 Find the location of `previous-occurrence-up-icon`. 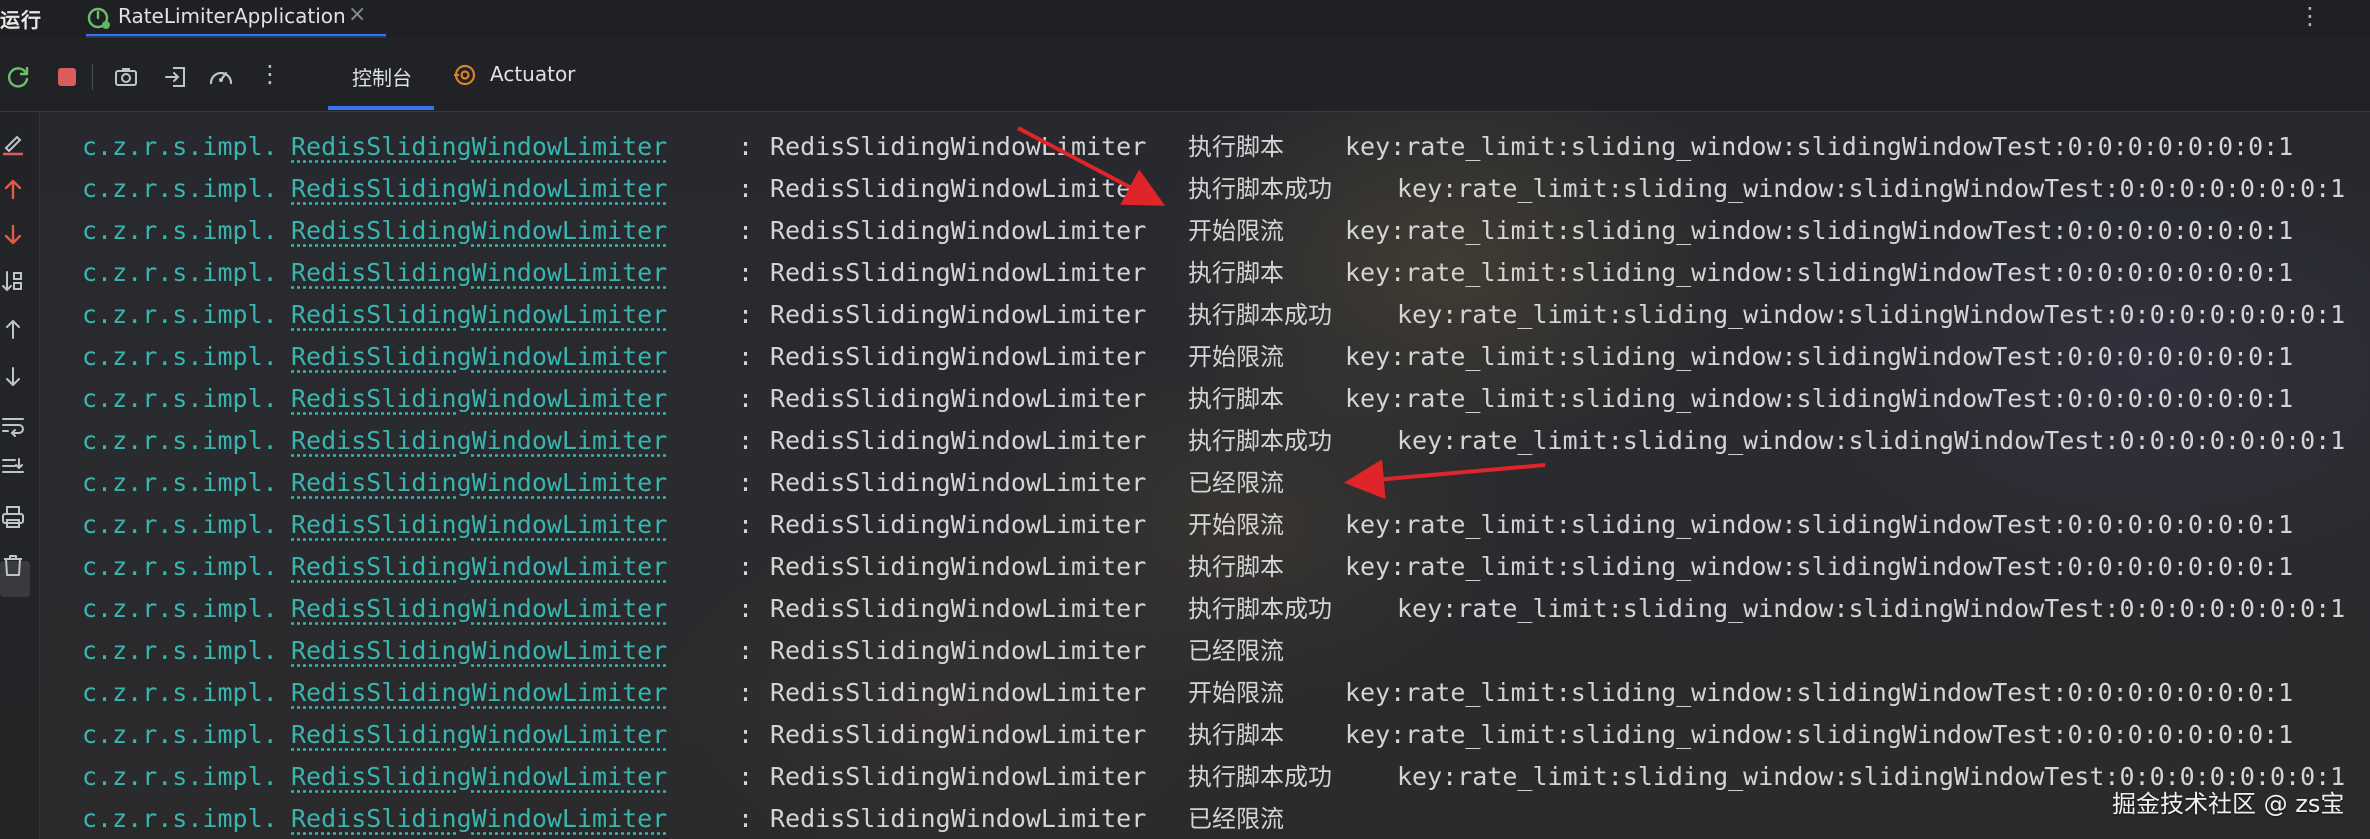

previous-occurrence-up-icon is located at coordinates (13, 189).